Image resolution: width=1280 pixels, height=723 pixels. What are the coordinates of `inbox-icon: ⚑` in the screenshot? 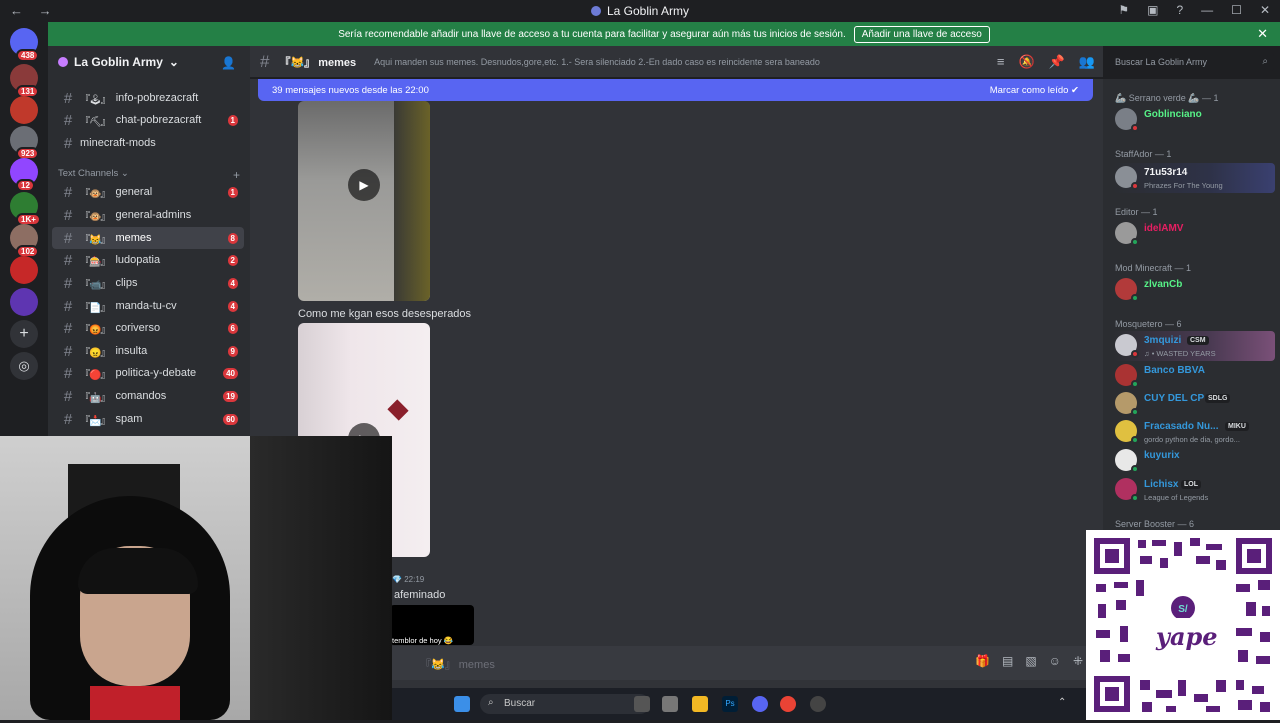 It's located at (1123, 10).